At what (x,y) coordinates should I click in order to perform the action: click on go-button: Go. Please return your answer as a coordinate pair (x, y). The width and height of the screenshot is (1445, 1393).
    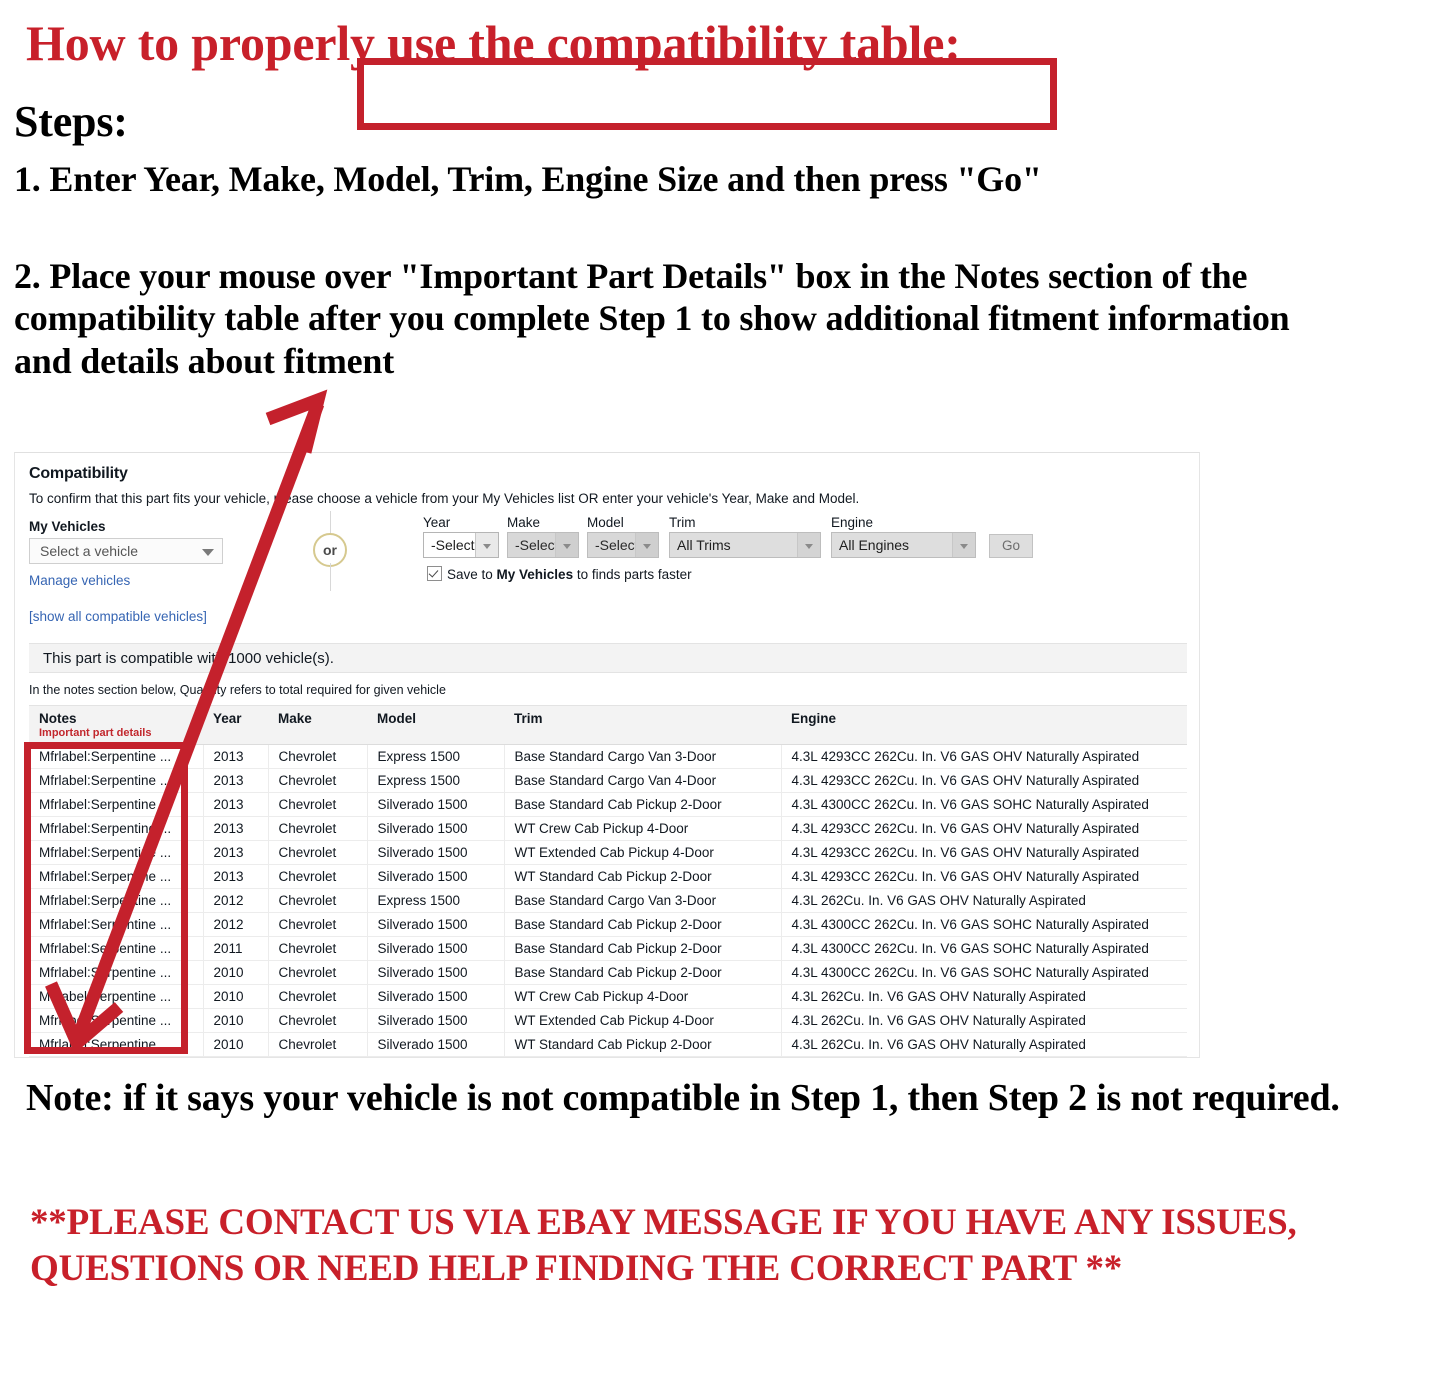
    Looking at the image, I should click on (1011, 546).